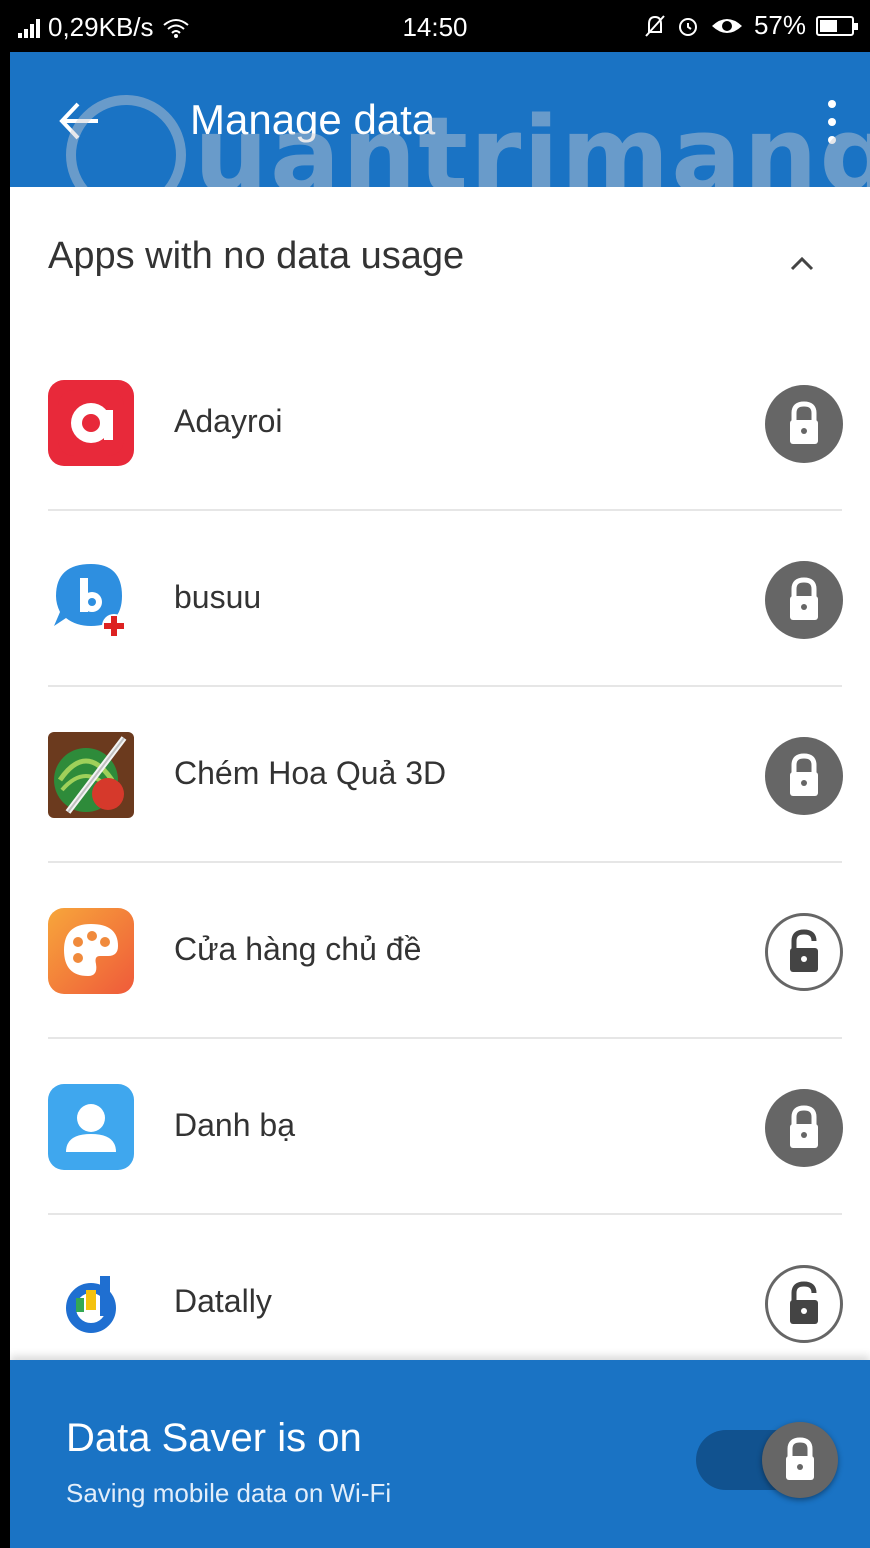 This screenshot has width=870, height=1548. I want to click on toggle-lock-icon, so click(800, 1460).